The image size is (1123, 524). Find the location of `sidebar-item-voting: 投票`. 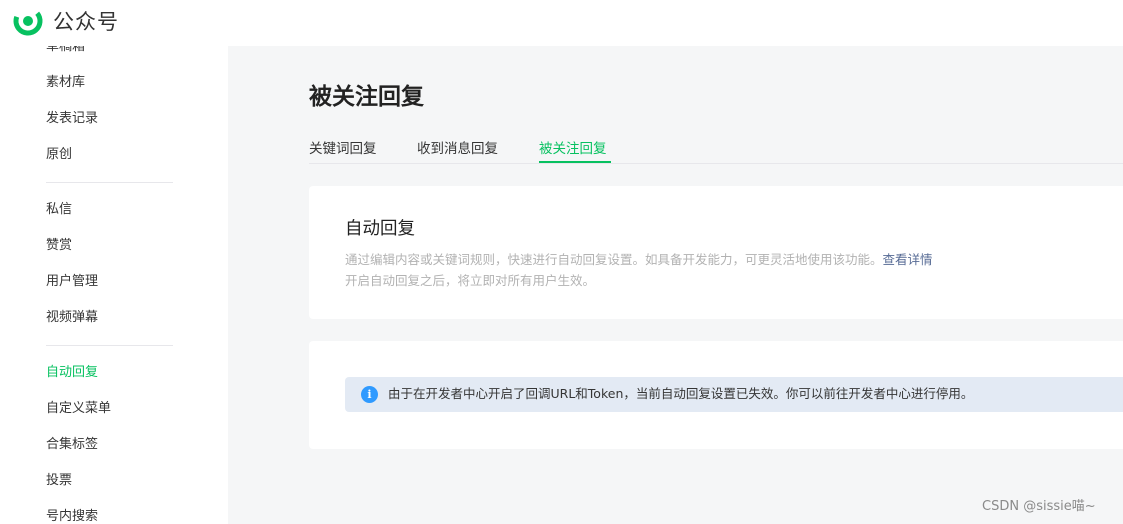

sidebar-item-voting: 投票 is located at coordinates (59, 481).